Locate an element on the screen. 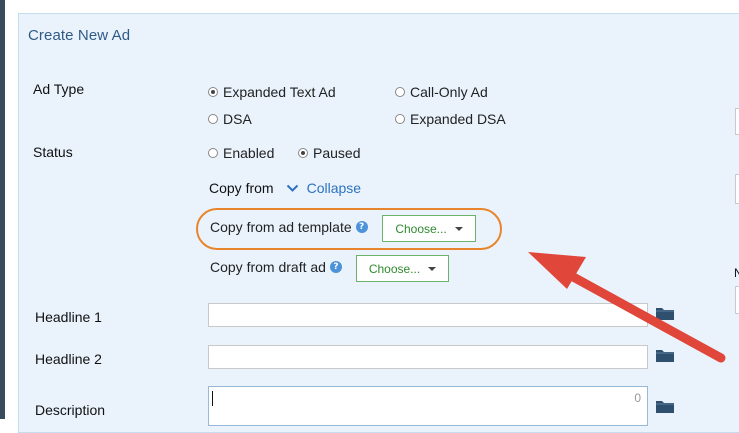 The width and height of the screenshot is (739, 433). help-icon: ? is located at coordinates (335, 267).